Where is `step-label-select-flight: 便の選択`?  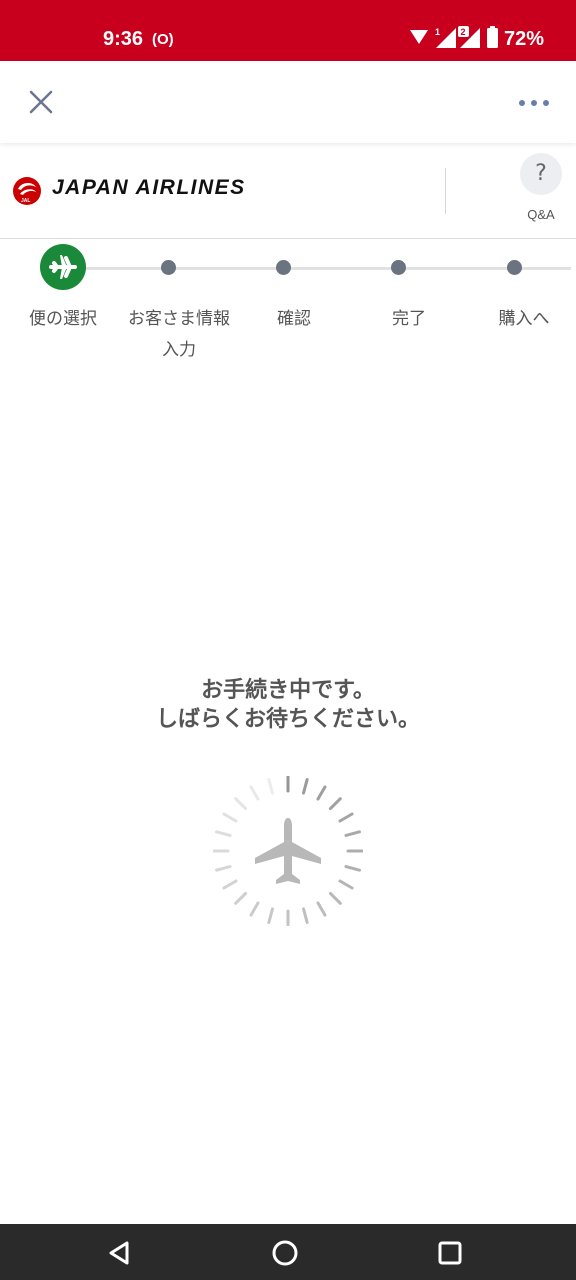
step-label-select-flight: 便の選択 is located at coordinates (63, 319).